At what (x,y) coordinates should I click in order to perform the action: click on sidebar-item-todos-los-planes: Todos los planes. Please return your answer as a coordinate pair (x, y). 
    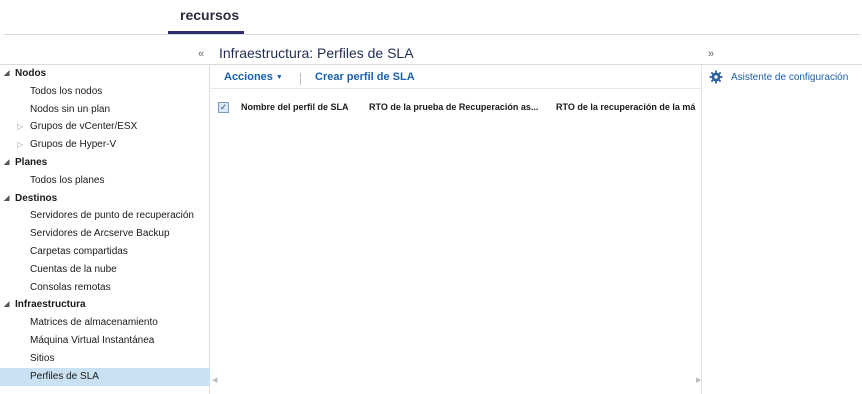
    Looking at the image, I should click on (105, 181).